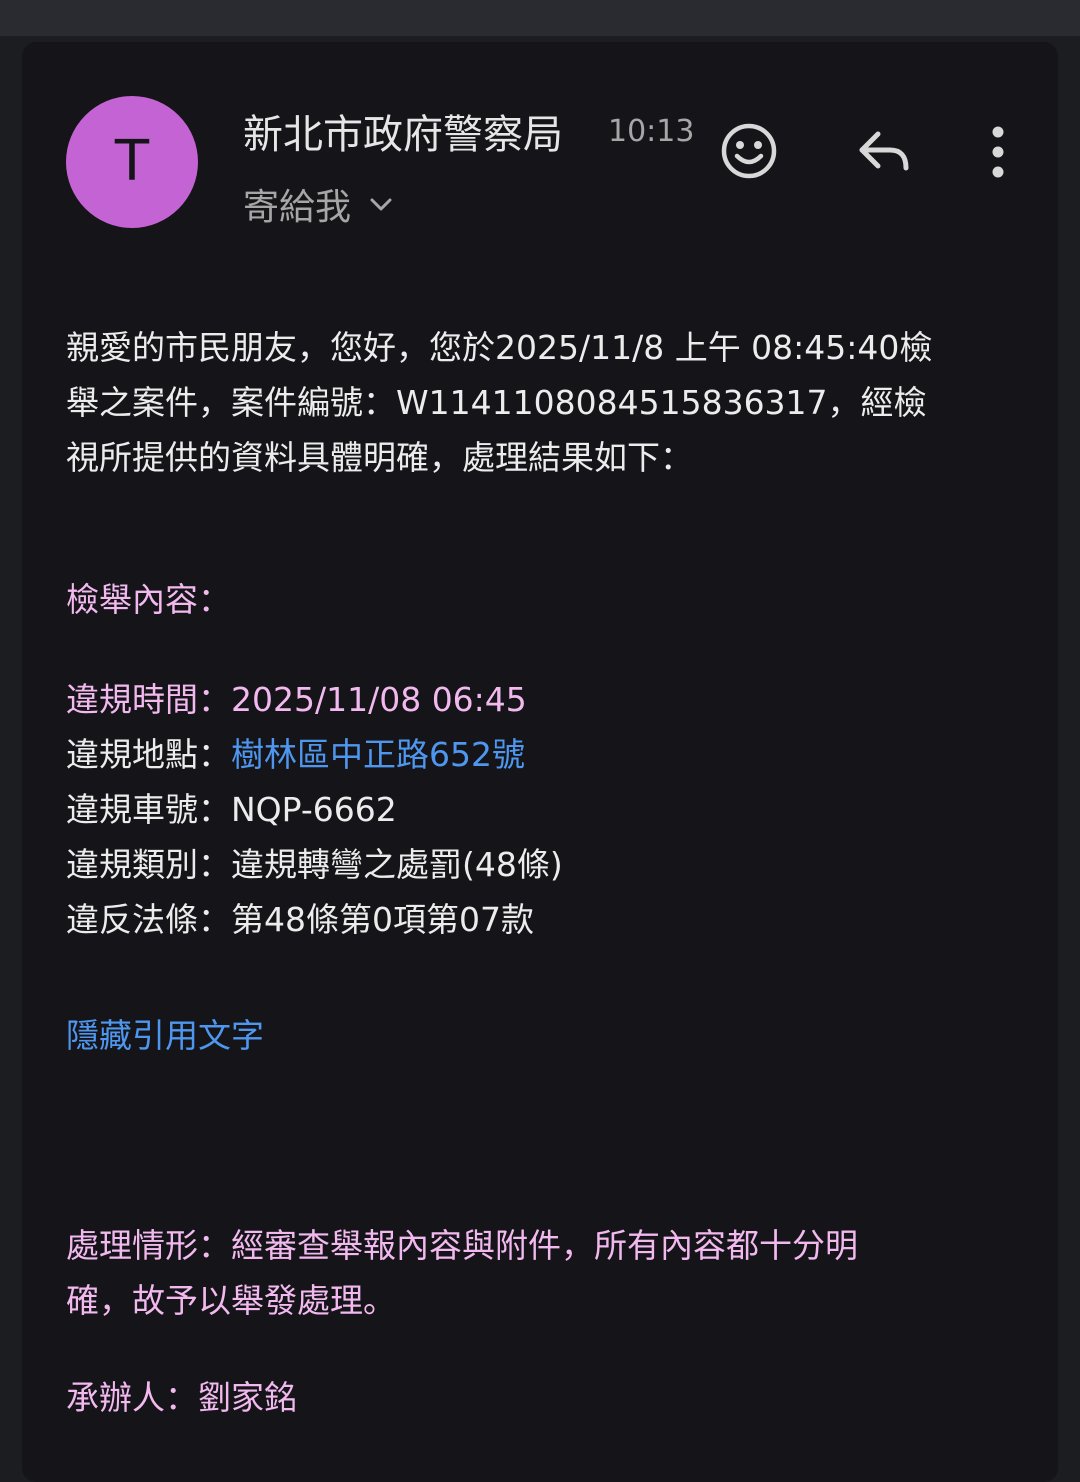 Image resolution: width=1080 pixels, height=1482 pixels. I want to click on result-line: 確，故予以舉發處理。, so click(231, 1300).